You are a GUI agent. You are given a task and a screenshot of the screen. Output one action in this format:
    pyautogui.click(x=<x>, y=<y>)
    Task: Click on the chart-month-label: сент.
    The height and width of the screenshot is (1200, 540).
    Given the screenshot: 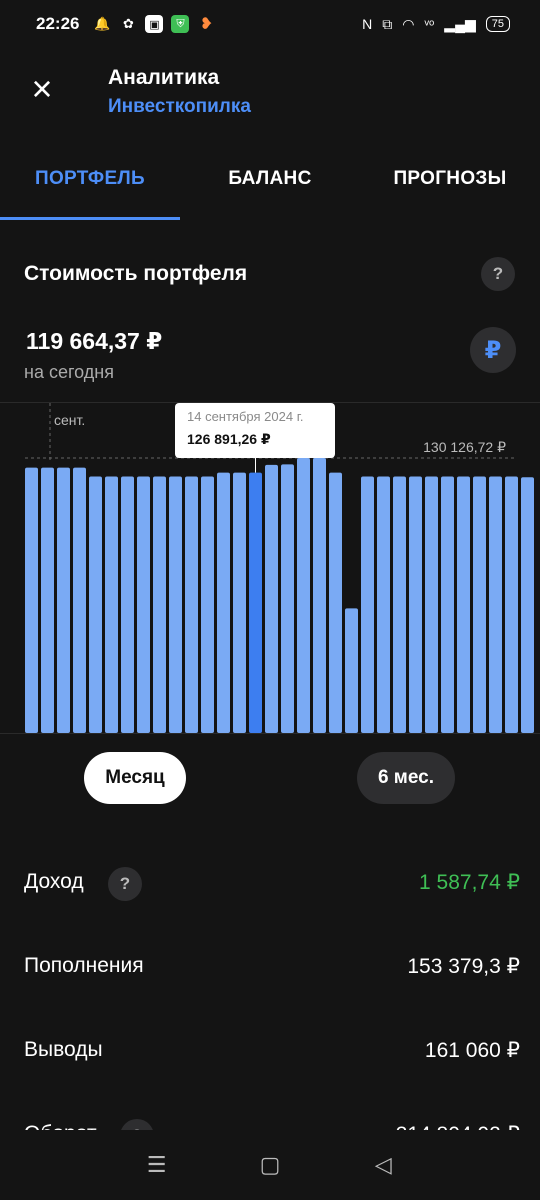 What is the action you would take?
    pyautogui.click(x=70, y=420)
    